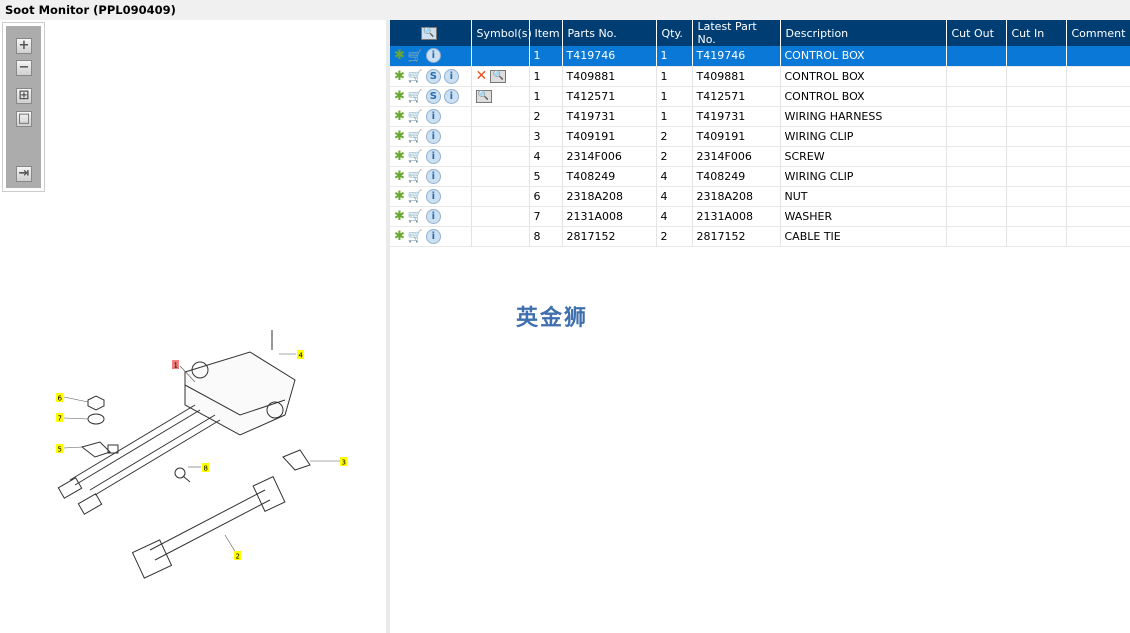 This screenshot has height=633, width=1130. I want to click on item-cell: 8, so click(546, 236).